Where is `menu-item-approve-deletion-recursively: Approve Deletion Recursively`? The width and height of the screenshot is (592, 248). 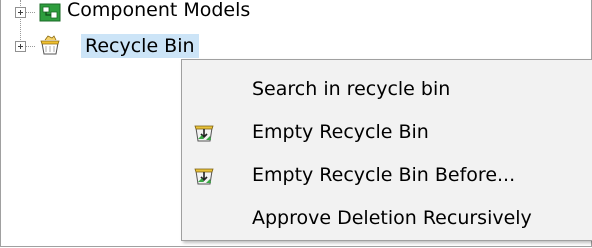 menu-item-approve-deletion-recursively: Approve Deletion Recursively is located at coordinates (387, 218).